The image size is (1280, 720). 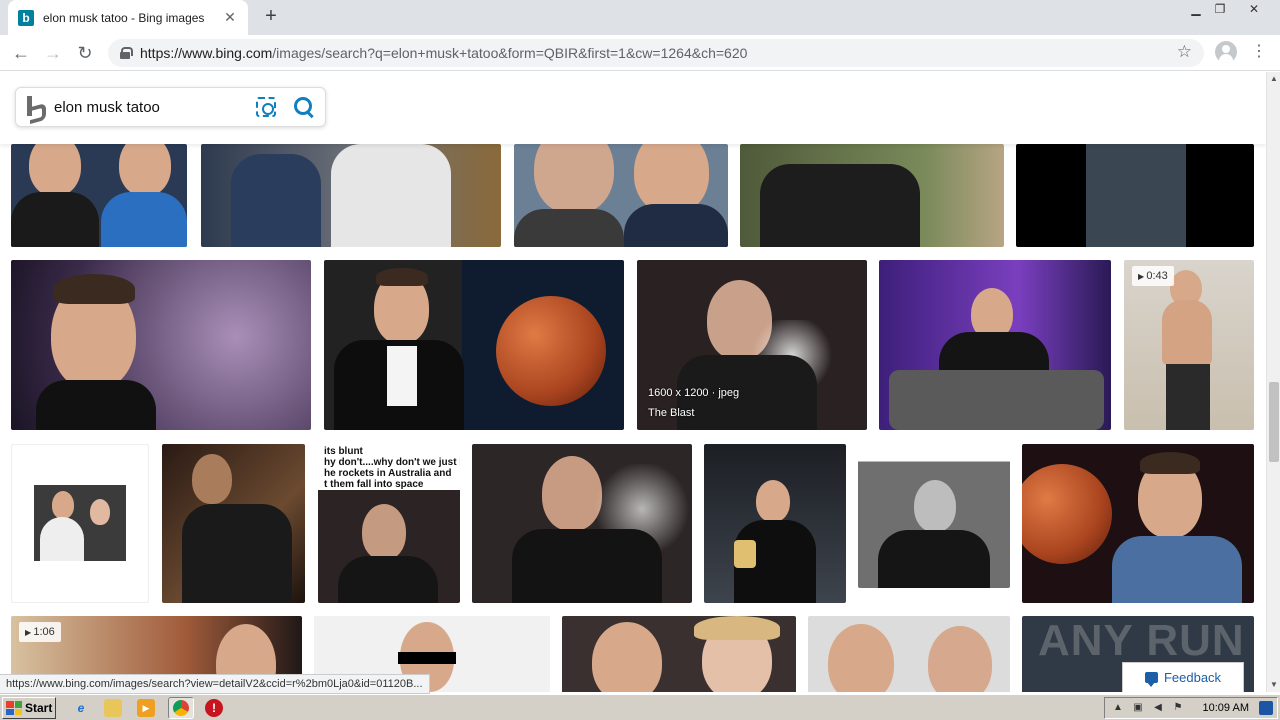 I want to click on video-duration-badge: 1:06, so click(x=40, y=632).